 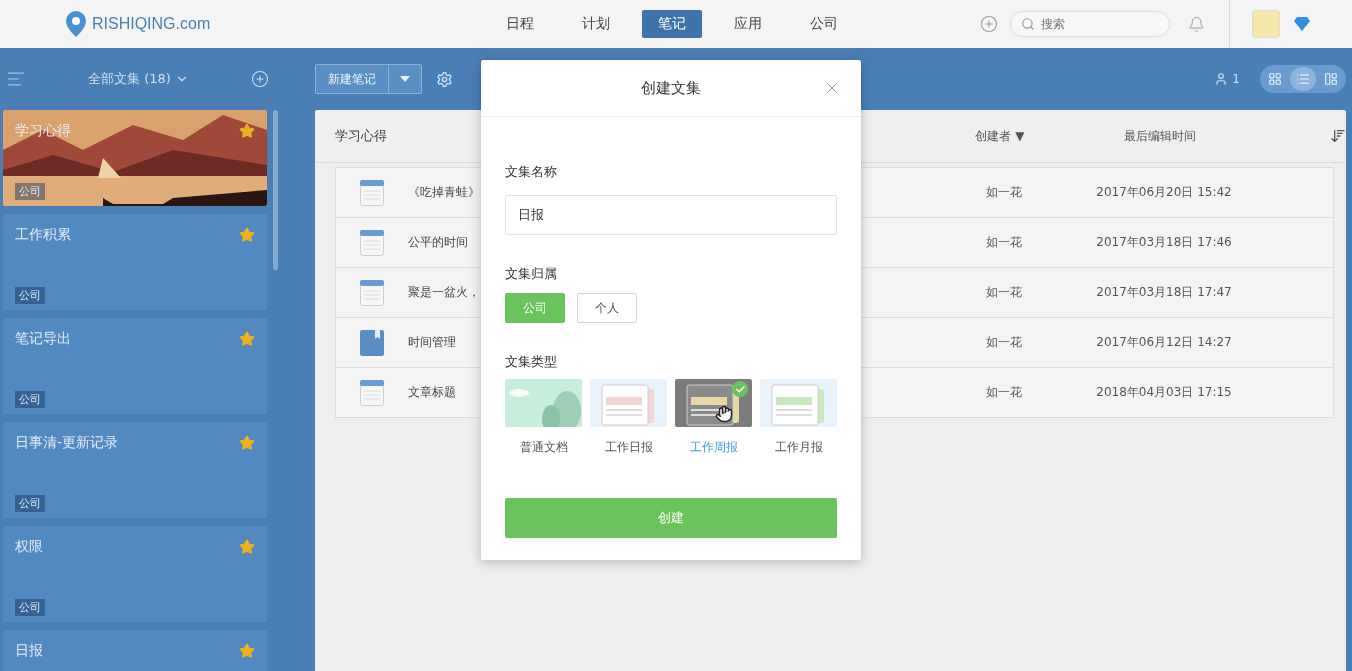 What do you see at coordinates (1164, 392) in the screenshot?
I see `edited-time-cell-text: 2018年04月03日 17:15` at bounding box center [1164, 392].